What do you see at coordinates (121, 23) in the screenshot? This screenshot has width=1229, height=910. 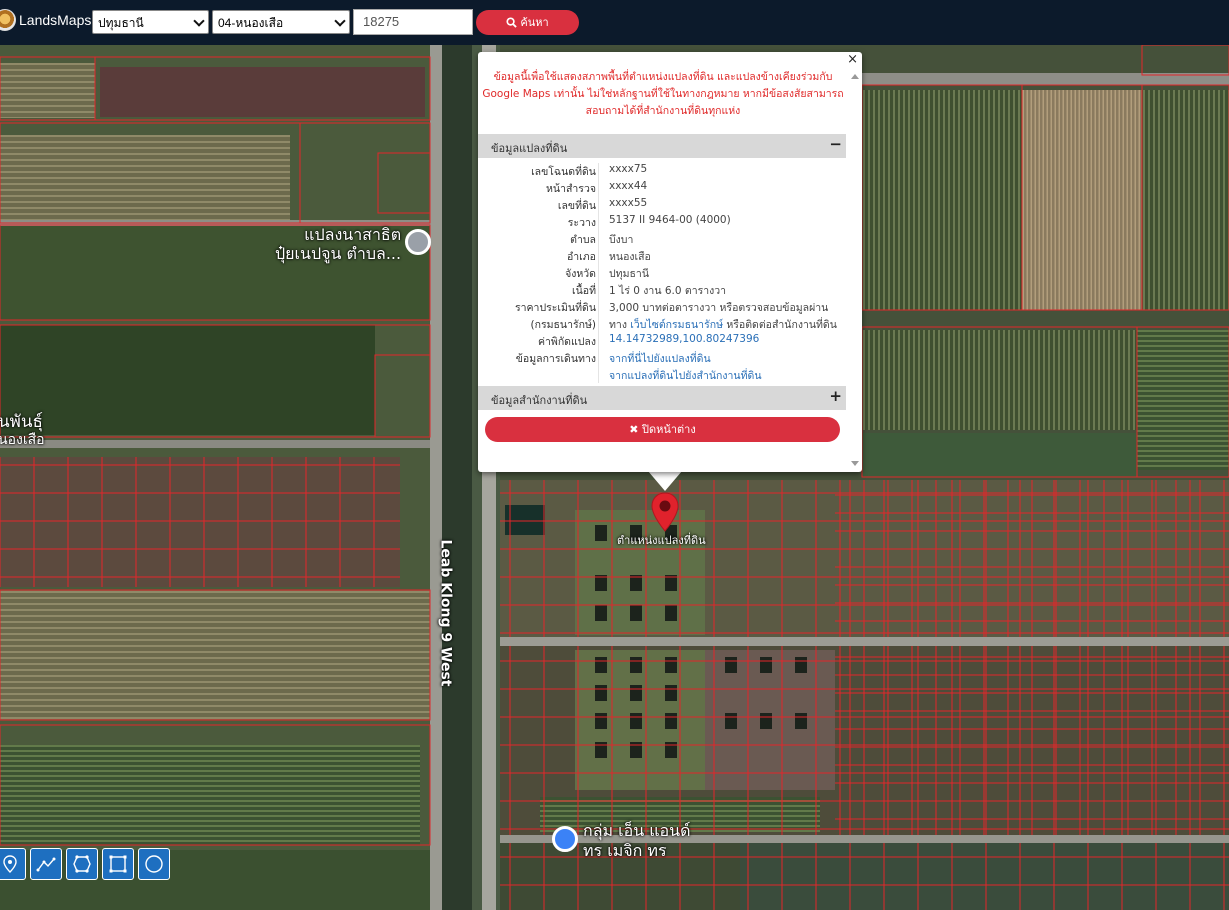 I see `province-select-value: ปทุมธานี` at bounding box center [121, 23].